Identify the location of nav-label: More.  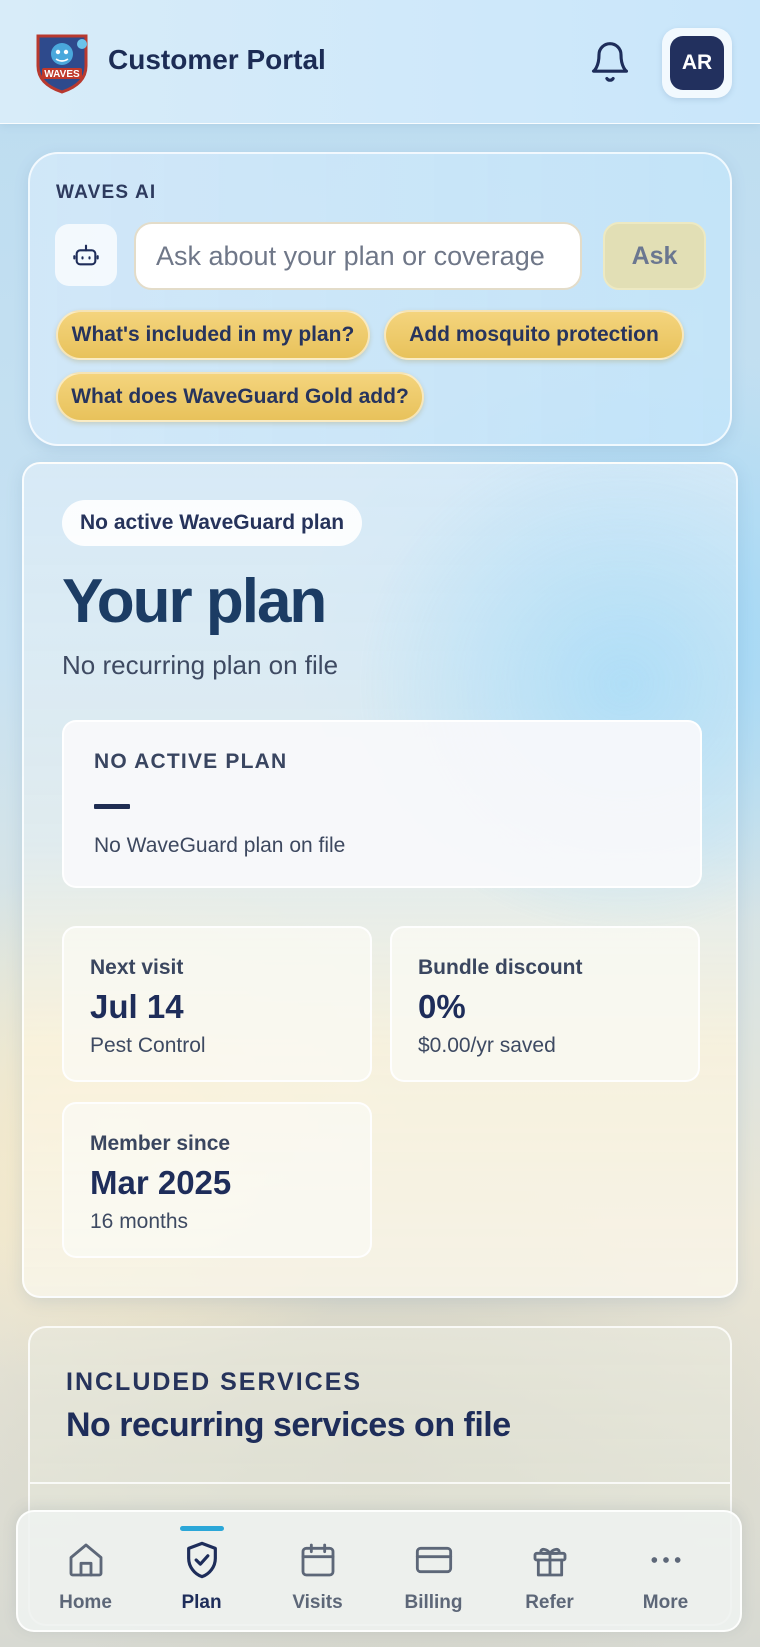
(665, 1602).